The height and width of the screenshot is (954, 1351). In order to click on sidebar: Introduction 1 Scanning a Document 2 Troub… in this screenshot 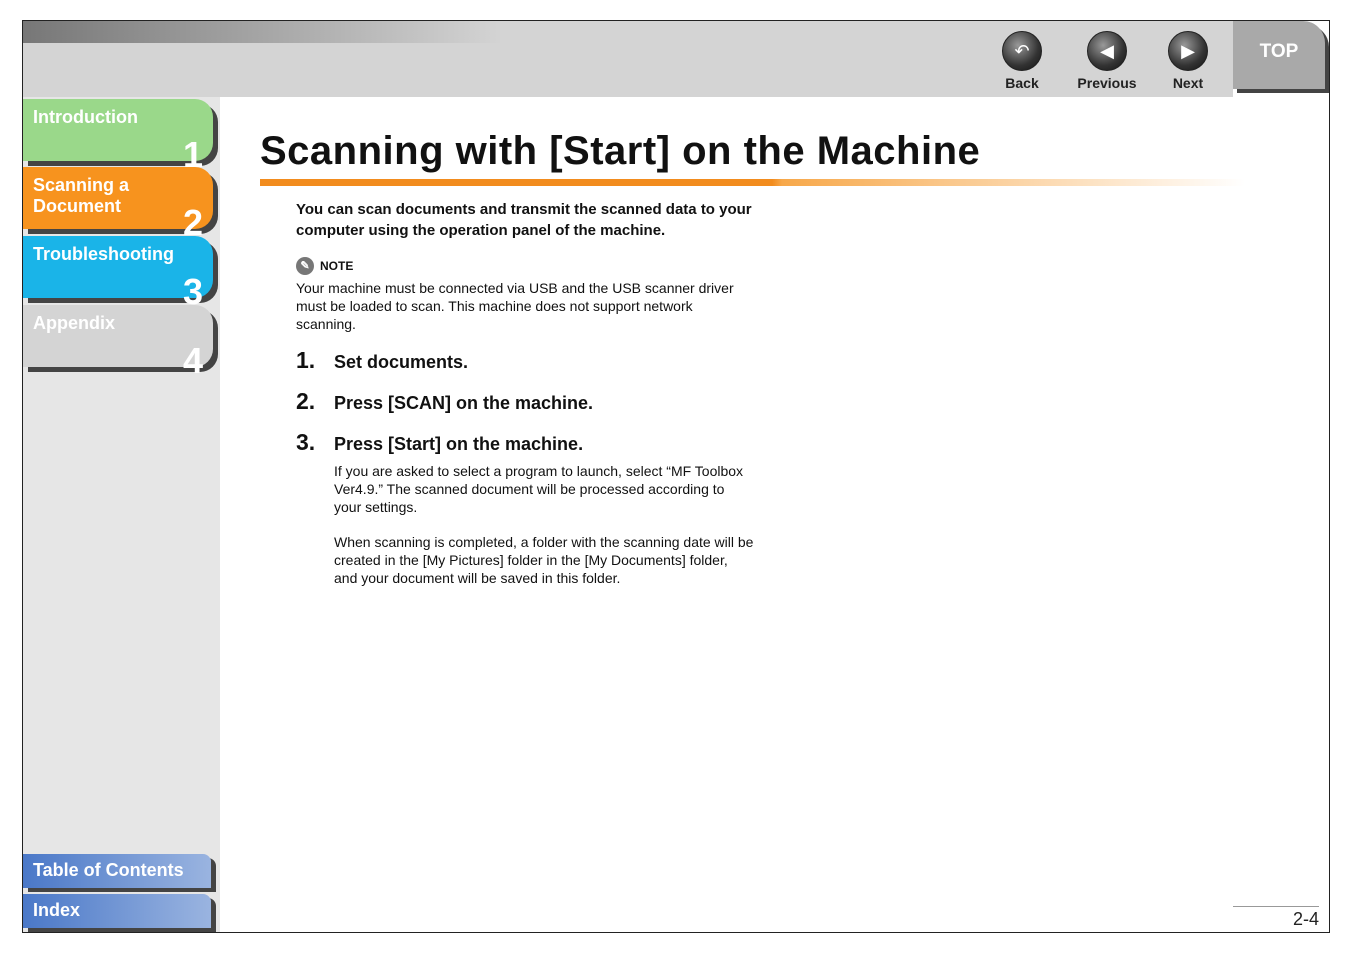, I will do `click(121, 514)`.